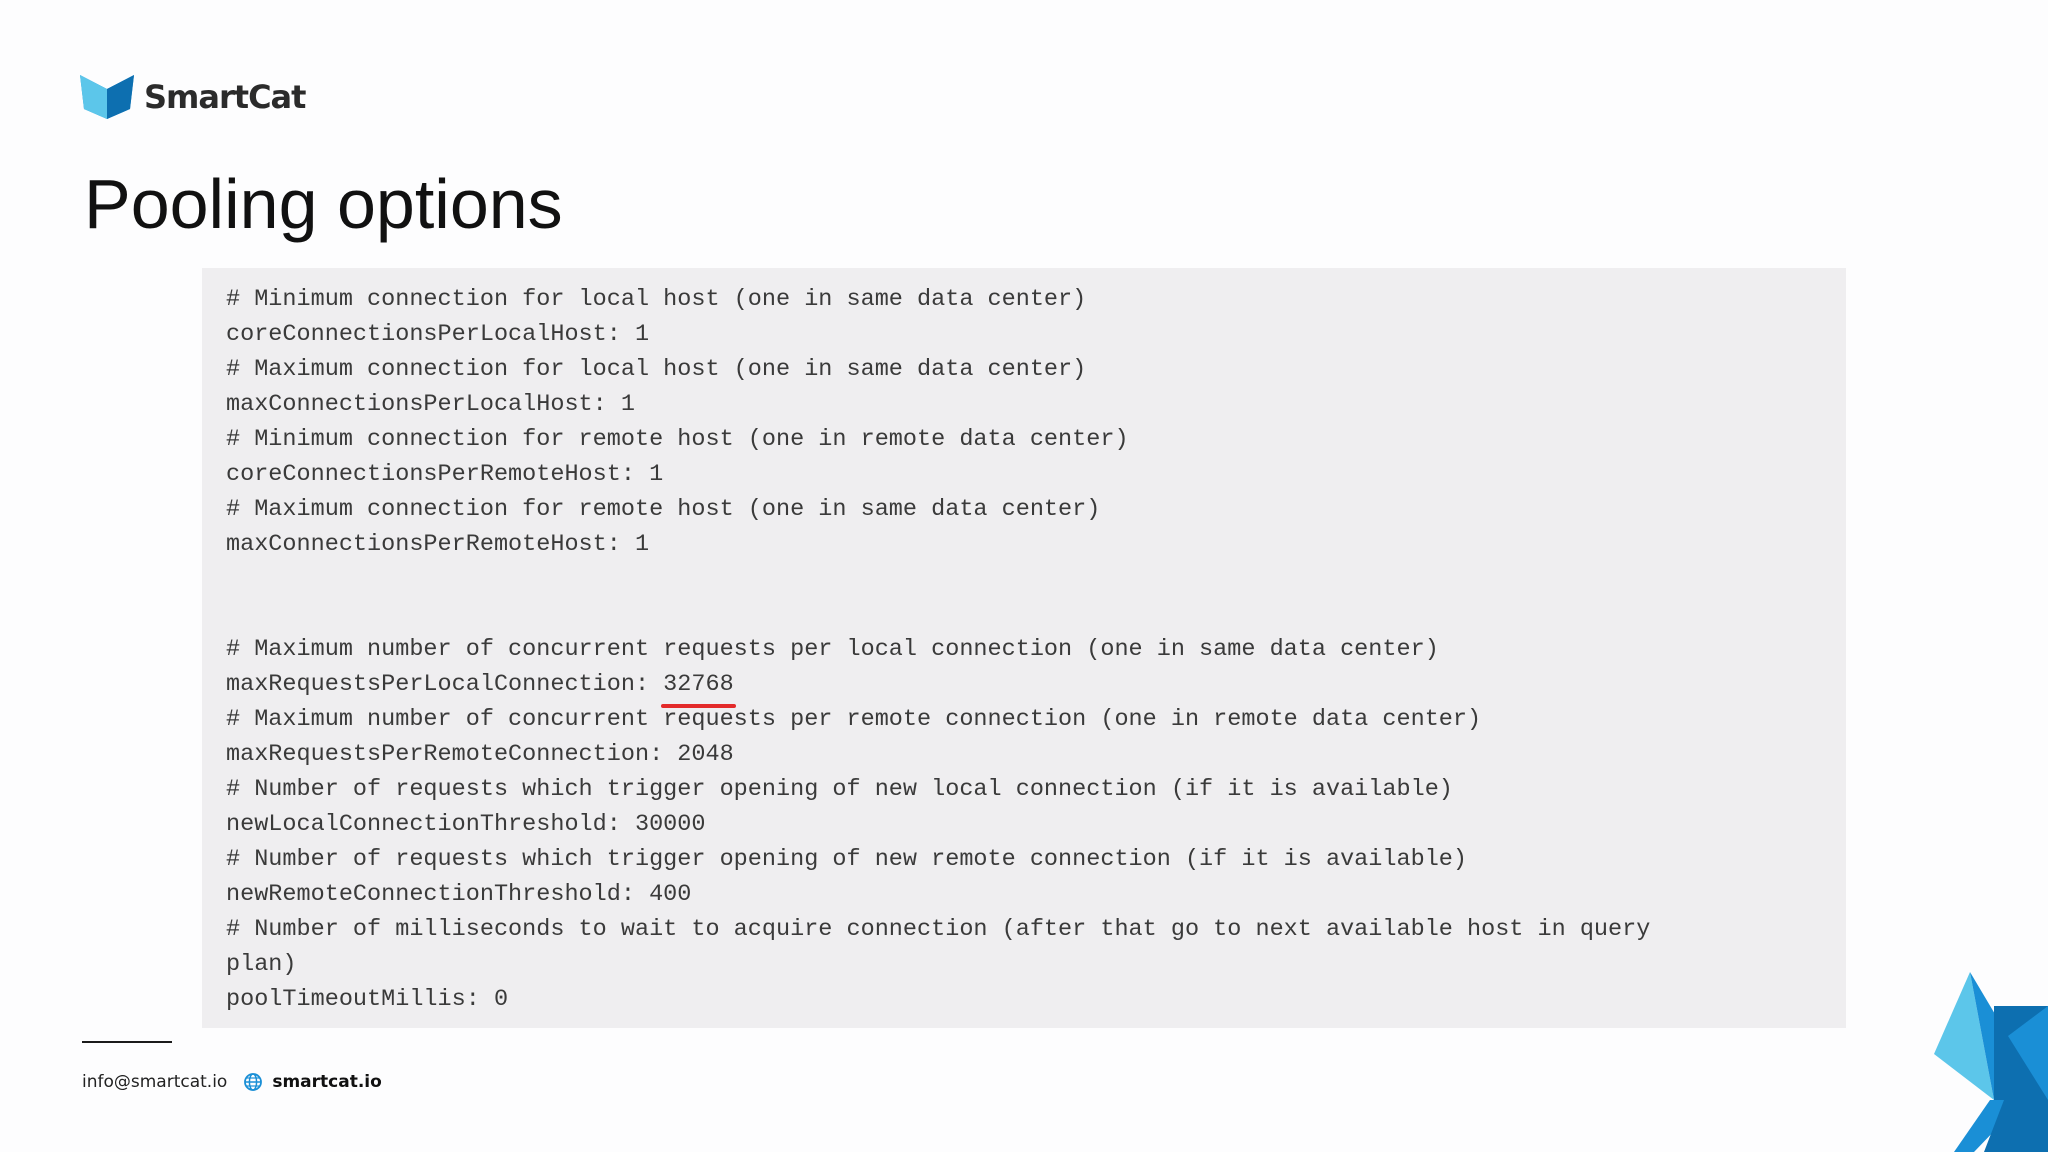 The width and height of the screenshot is (2048, 1152). I want to click on brand-logo: SmartCat, so click(193, 97).